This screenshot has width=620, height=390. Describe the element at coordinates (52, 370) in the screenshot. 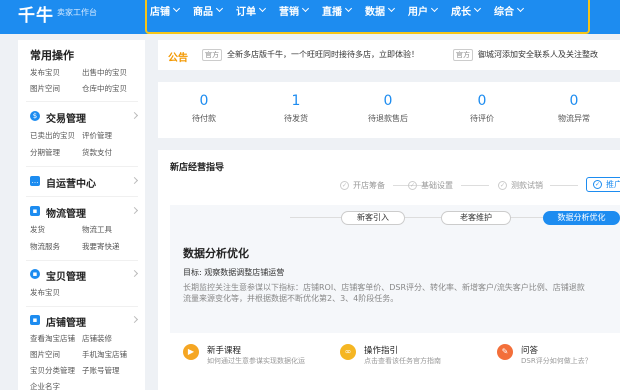

I see `sidebar-link-categories: 宝贝分类管理` at that location.